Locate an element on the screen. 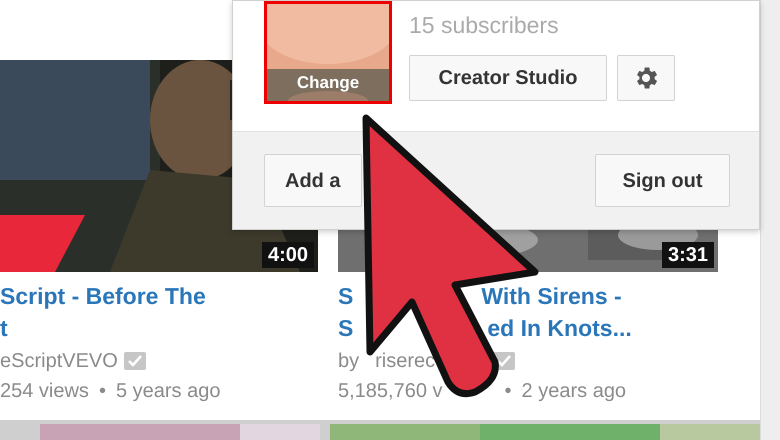 This screenshot has height=440, width=780. video-stat: 254 views is located at coordinates (44, 391).